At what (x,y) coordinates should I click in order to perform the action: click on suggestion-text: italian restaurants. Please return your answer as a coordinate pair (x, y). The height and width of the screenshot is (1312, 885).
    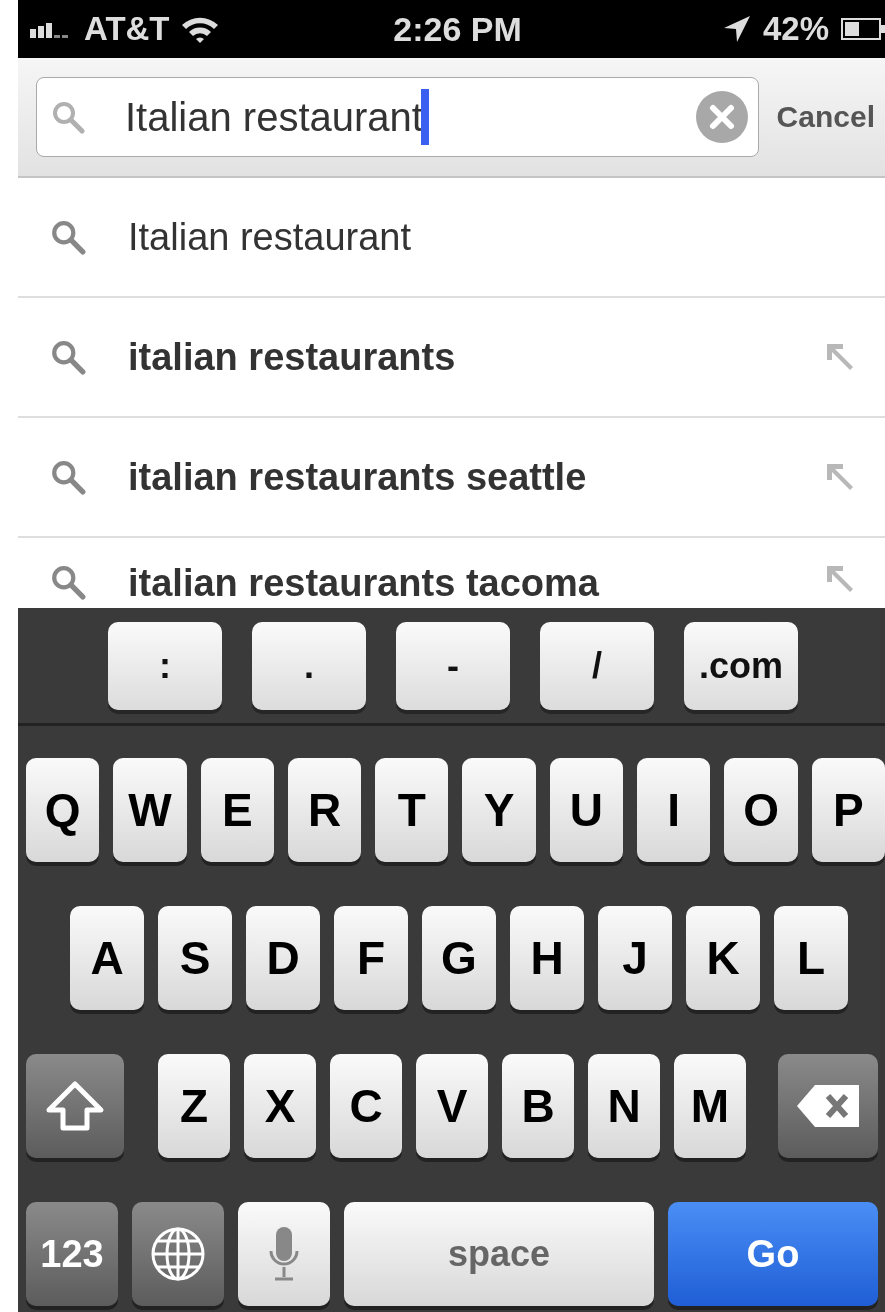
    Looking at the image, I should click on (292, 357).